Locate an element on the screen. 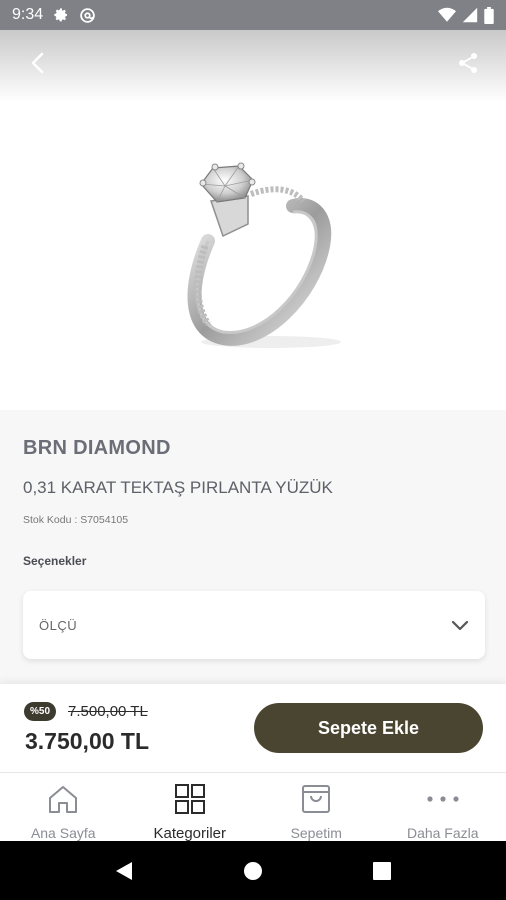 This screenshot has width=506, height=900. nav-label-more: Daha Fazla is located at coordinates (442, 833).